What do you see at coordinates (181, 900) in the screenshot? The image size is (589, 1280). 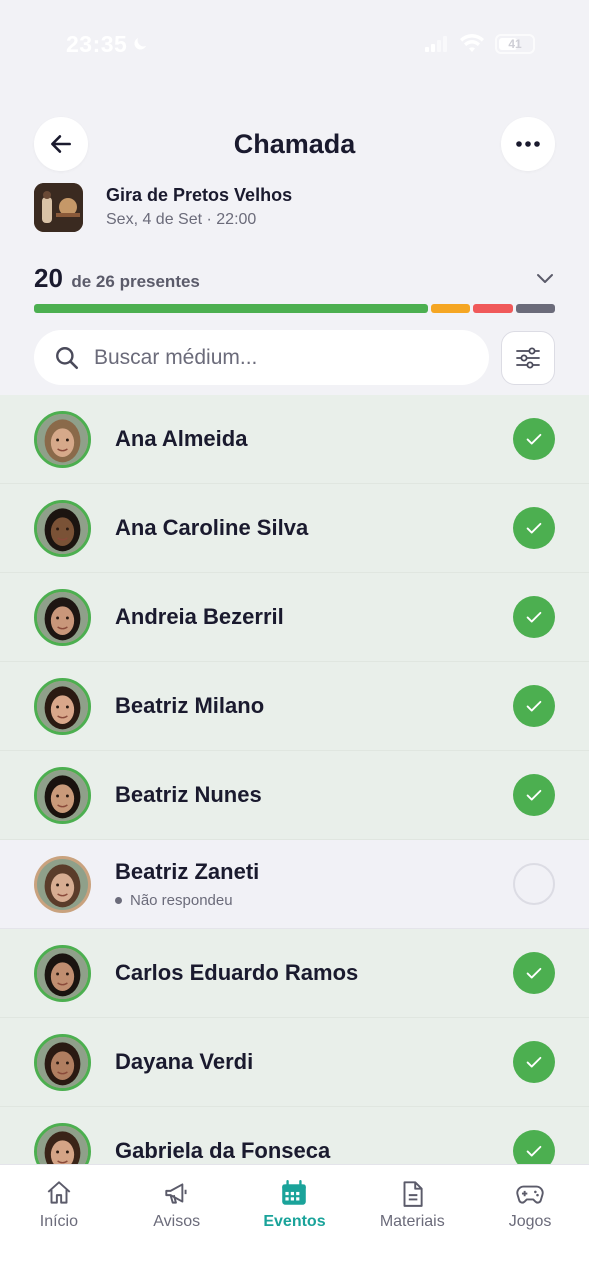 I see `member-status-text: Não respondeu` at bounding box center [181, 900].